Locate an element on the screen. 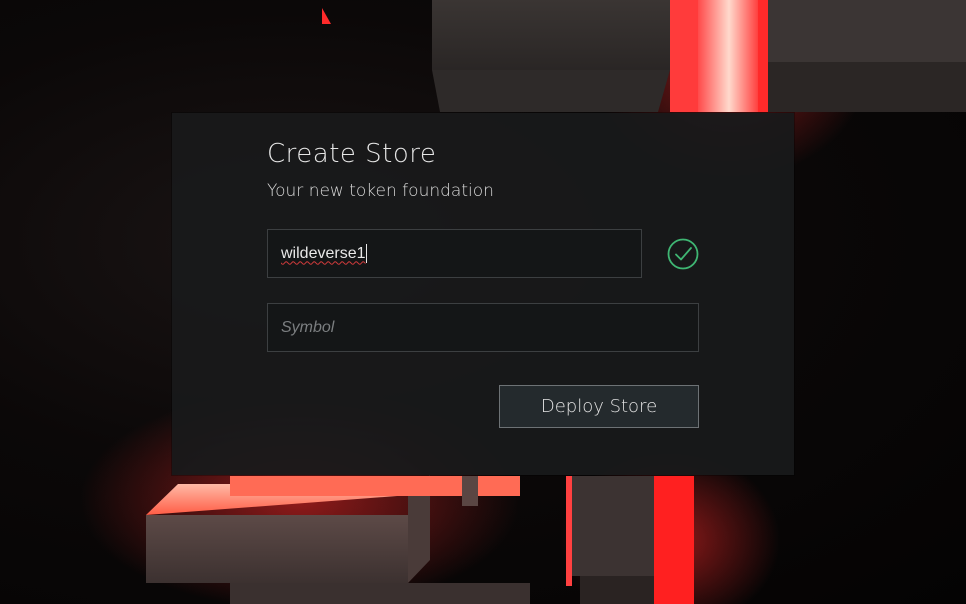 The image size is (966, 604). check-circle-icon is located at coordinates (683, 254).